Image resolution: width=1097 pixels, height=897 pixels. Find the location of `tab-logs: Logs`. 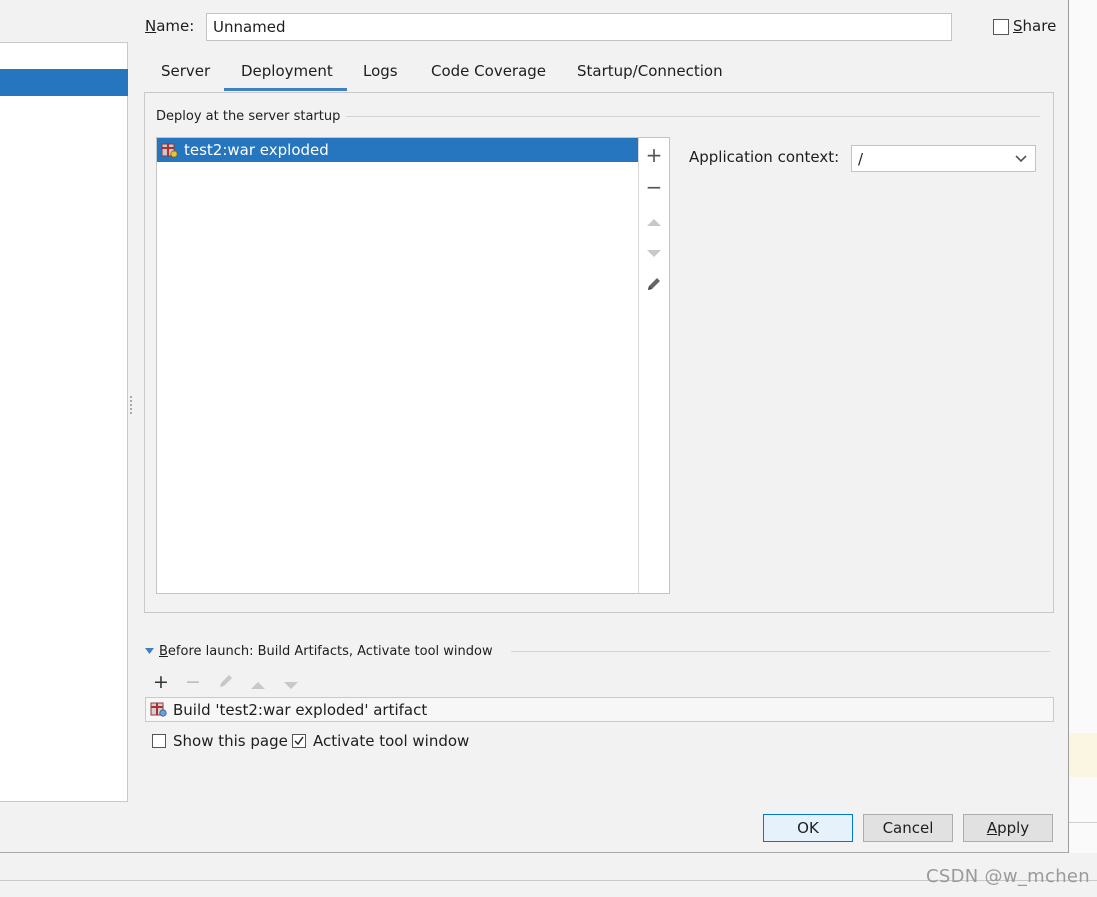

tab-logs: Logs is located at coordinates (380, 71).